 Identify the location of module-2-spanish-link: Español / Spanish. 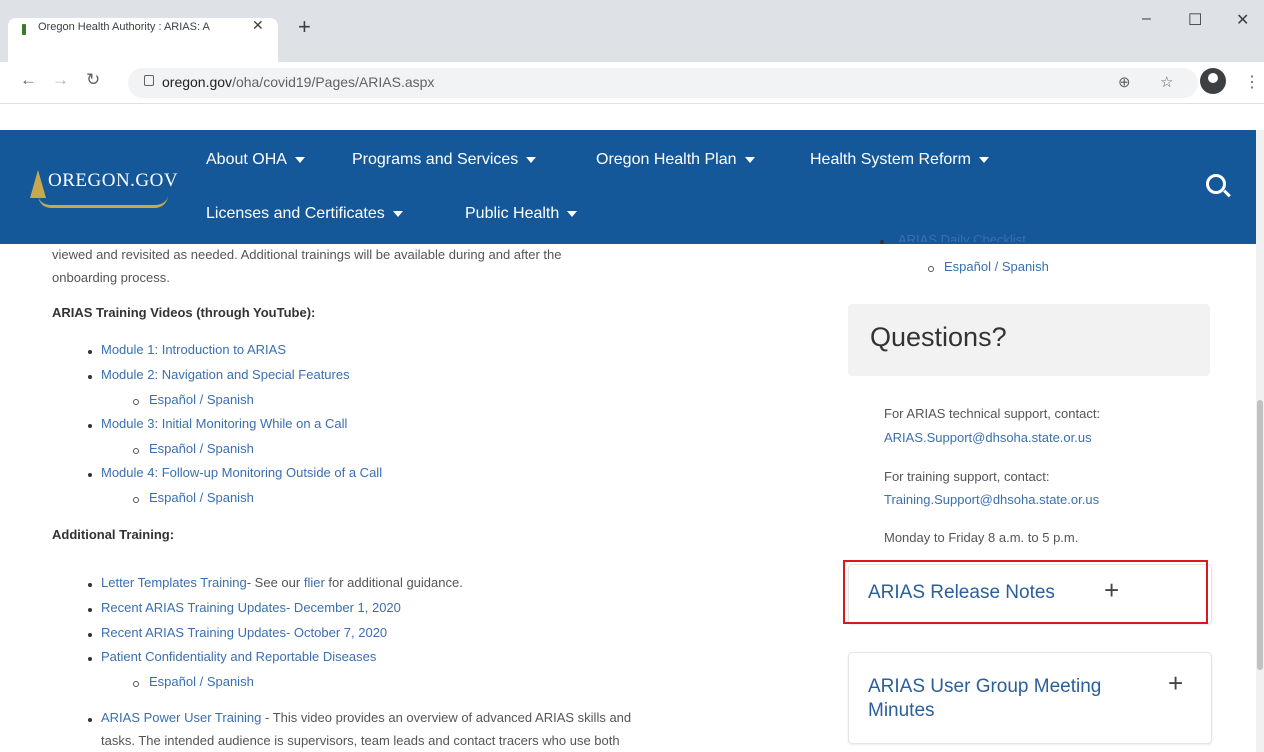
(201, 399).